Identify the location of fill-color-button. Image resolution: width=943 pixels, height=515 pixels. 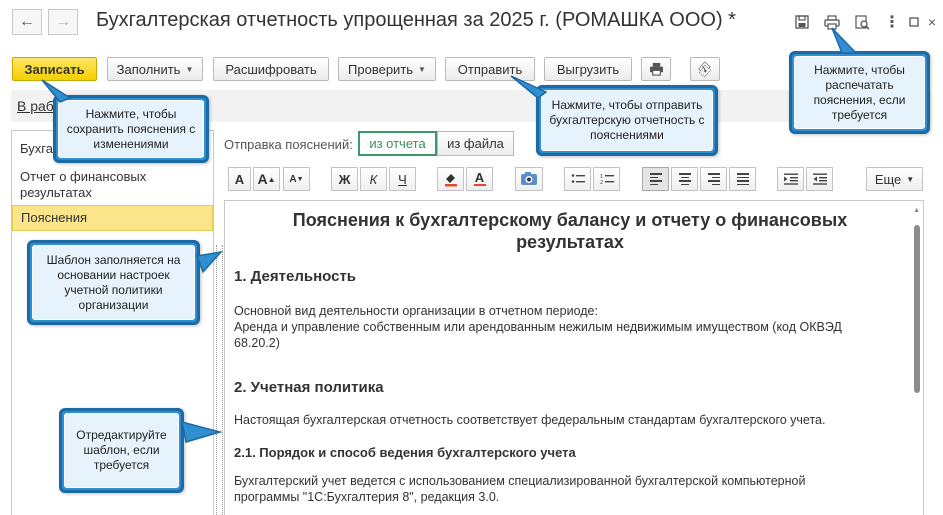
(450, 179).